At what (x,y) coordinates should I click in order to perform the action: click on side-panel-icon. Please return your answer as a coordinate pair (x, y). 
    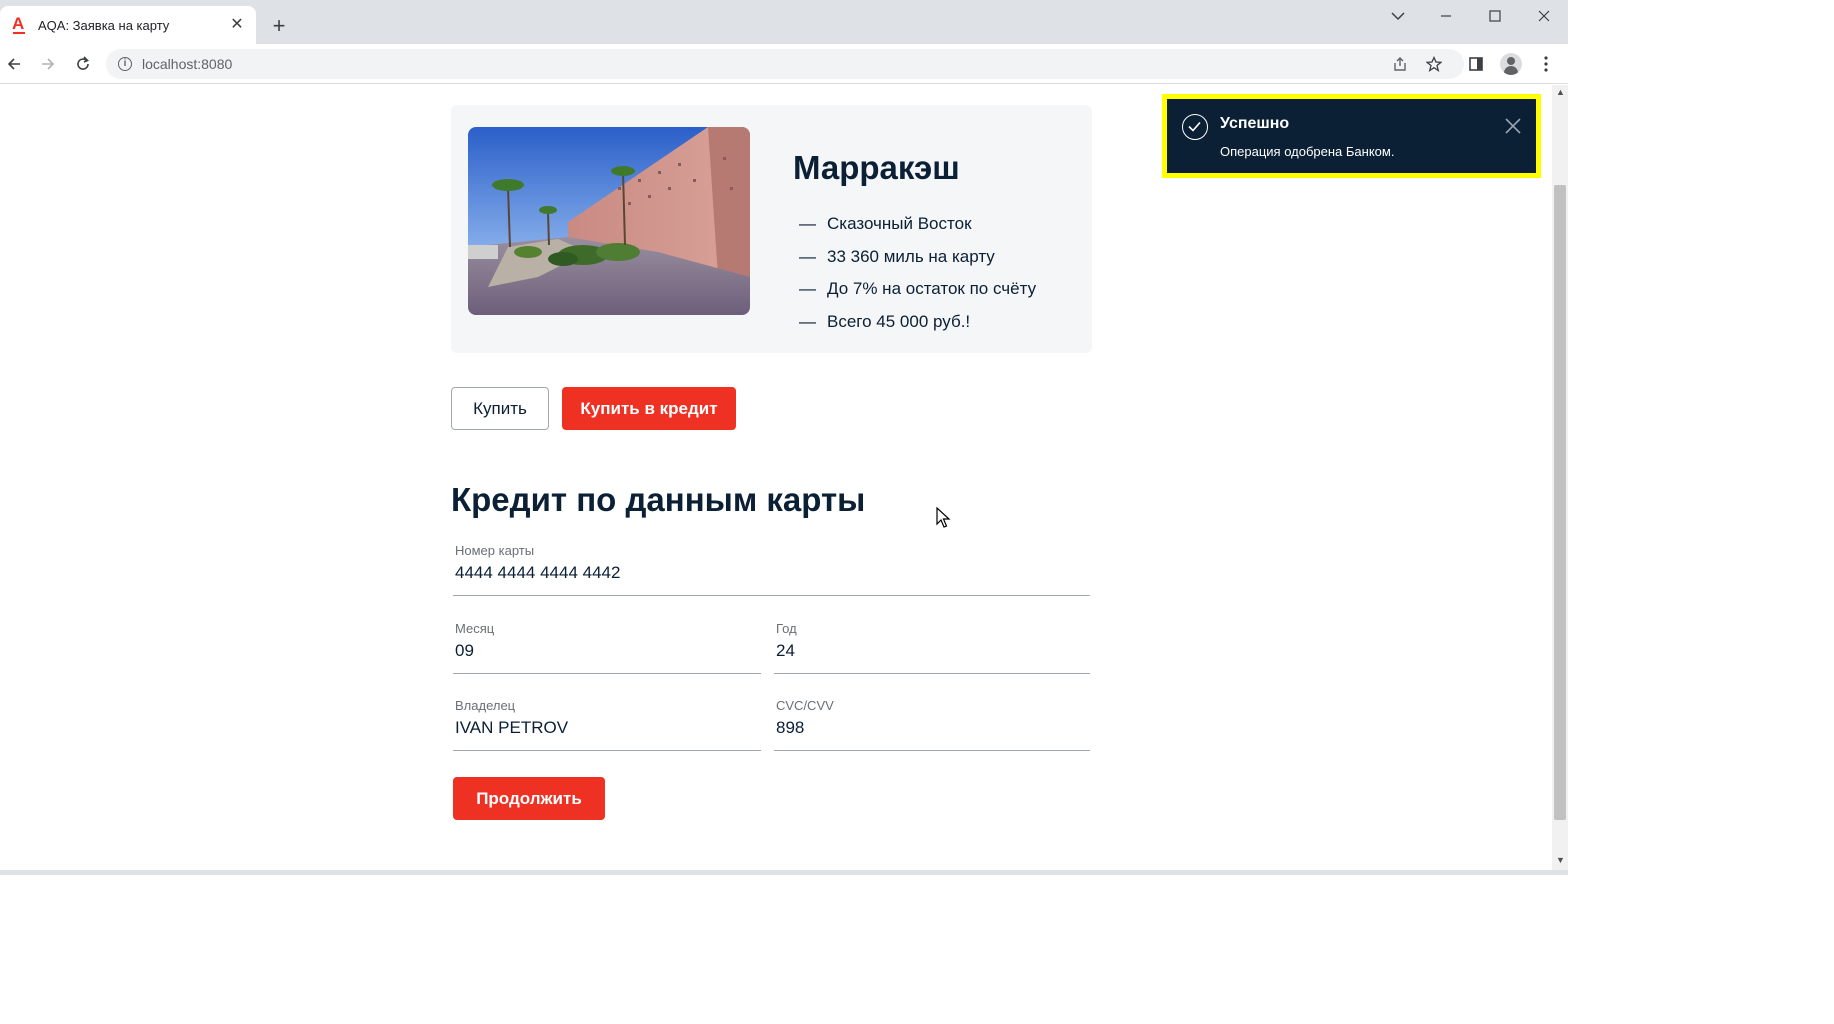
    Looking at the image, I should click on (1476, 64).